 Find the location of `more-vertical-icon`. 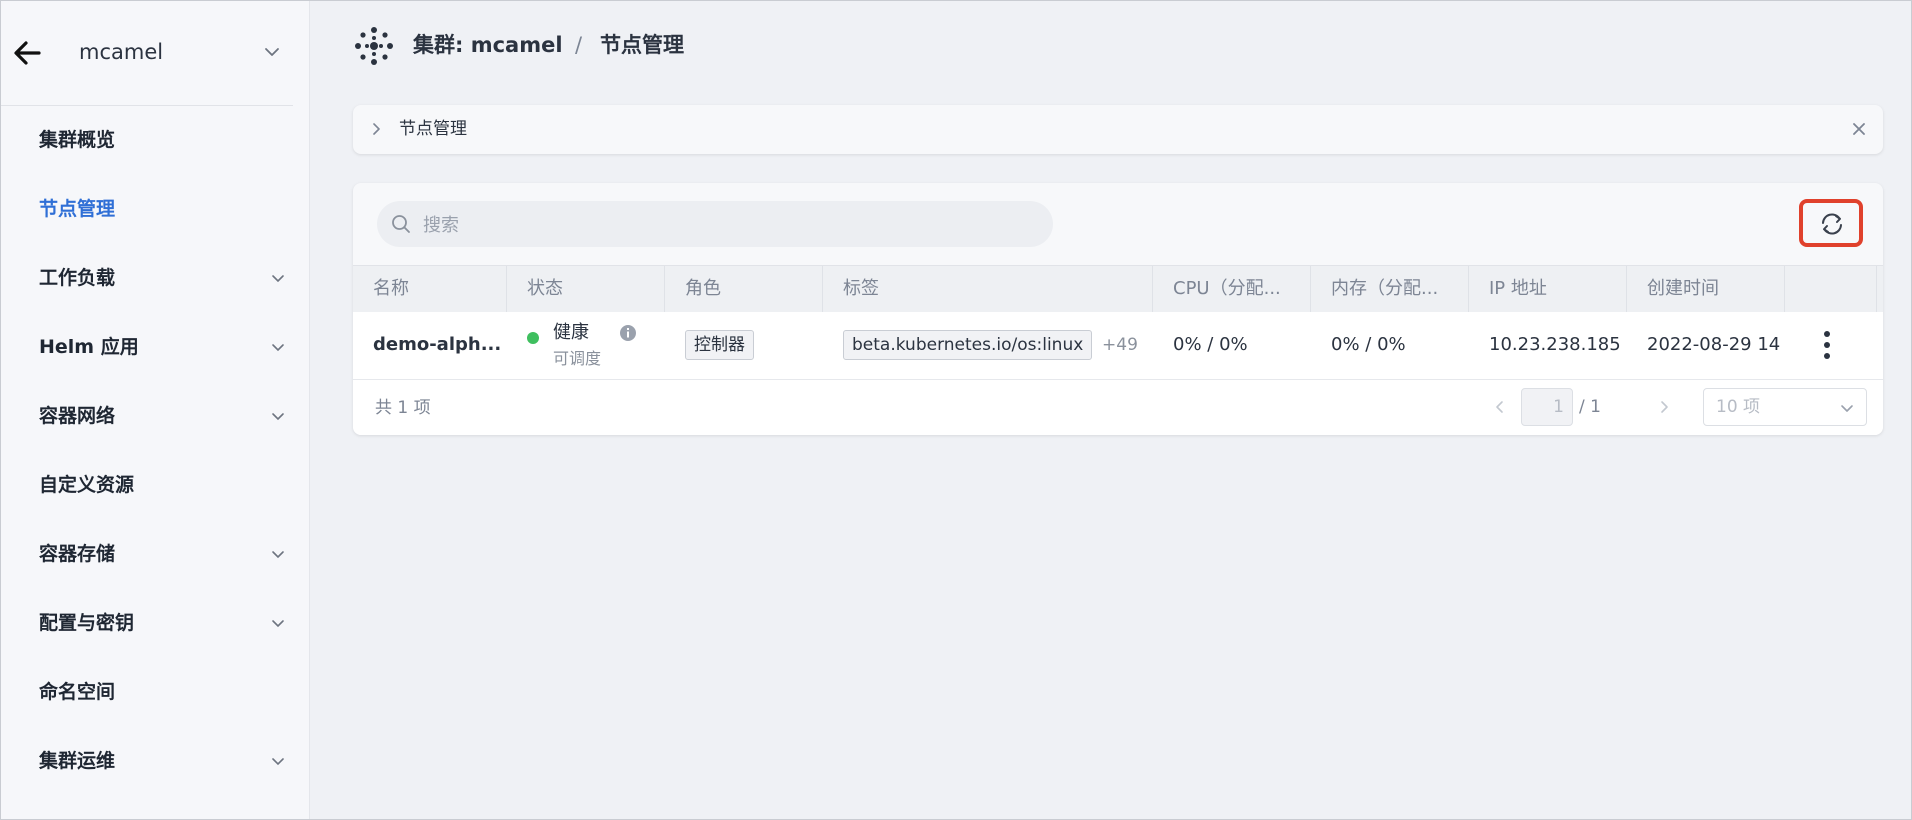

more-vertical-icon is located at coordinates (1827, 345).